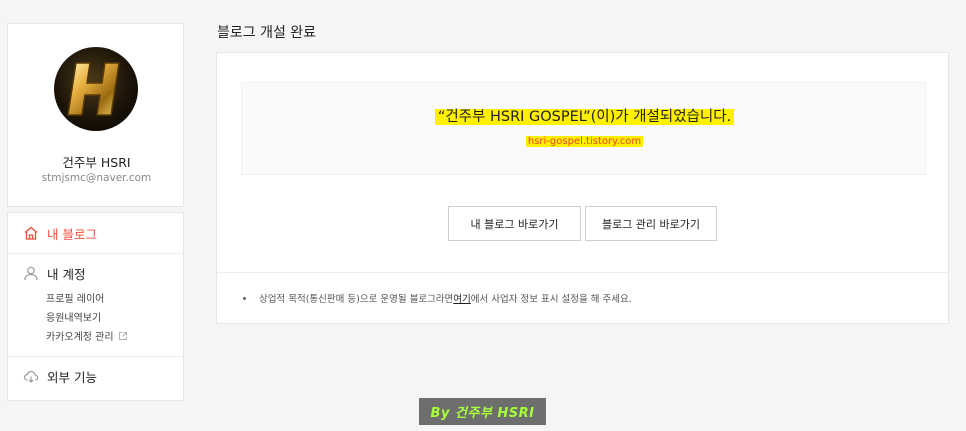  I want to click on business-settings-link: 여기, so click(461, 298).